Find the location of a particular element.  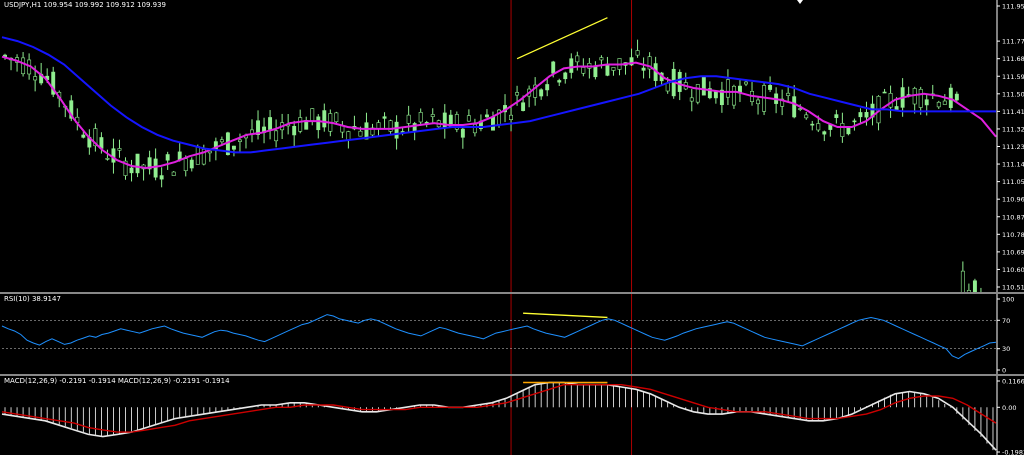

y-tick-label: 111.590 is located at coordinates (1013, 77).